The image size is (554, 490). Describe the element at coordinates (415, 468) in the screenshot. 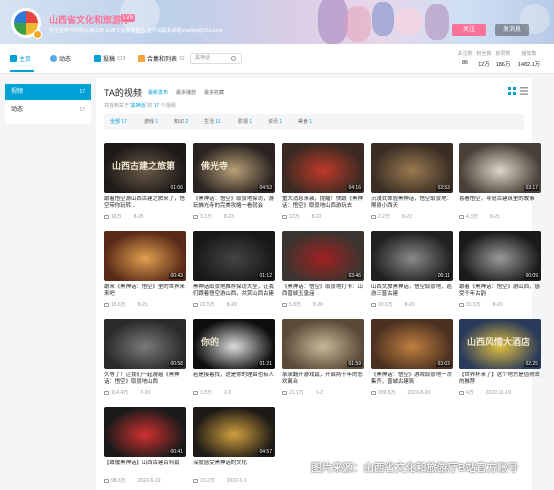

I see `image-source-watermark: 图片来源：山西省文化和旅游厅B站官方账号` at that location.